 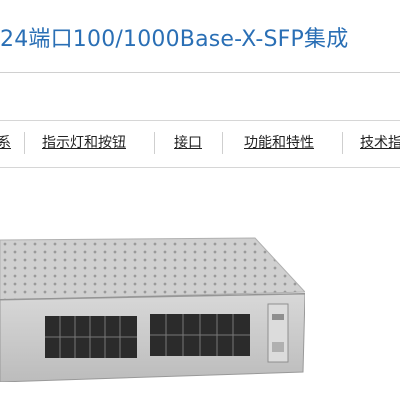 I want to click on tab-bar: 系 指示灯和按钮 接口 功能和特性 技术指, so click(x=200, y=144).